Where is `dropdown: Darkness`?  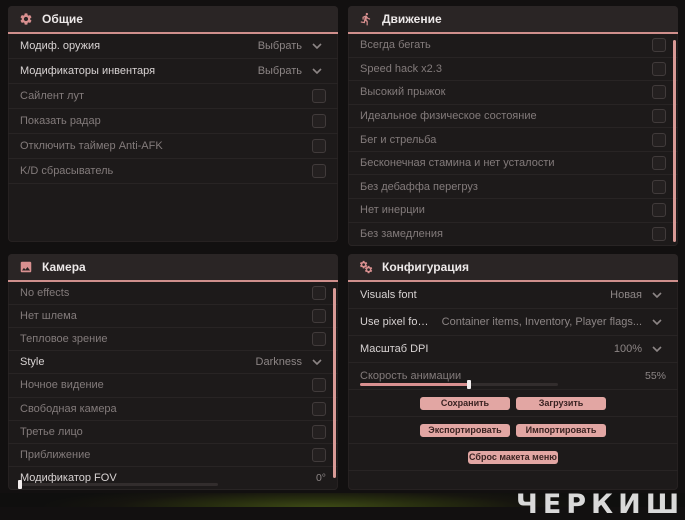 dropdown: Darkness is located at coordinates (291, 362).